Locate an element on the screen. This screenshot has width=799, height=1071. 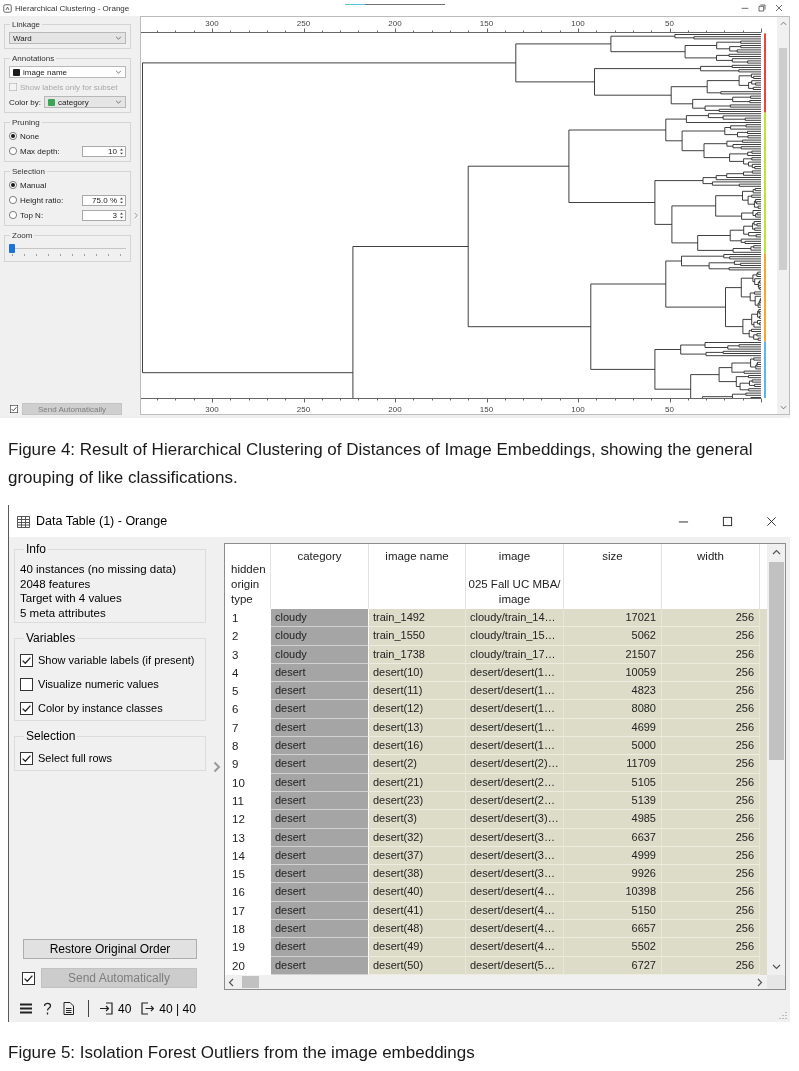
table-row: 6 desert desert(12) desert/desert(1… 8080 256 is located at coordinates (496, 709).